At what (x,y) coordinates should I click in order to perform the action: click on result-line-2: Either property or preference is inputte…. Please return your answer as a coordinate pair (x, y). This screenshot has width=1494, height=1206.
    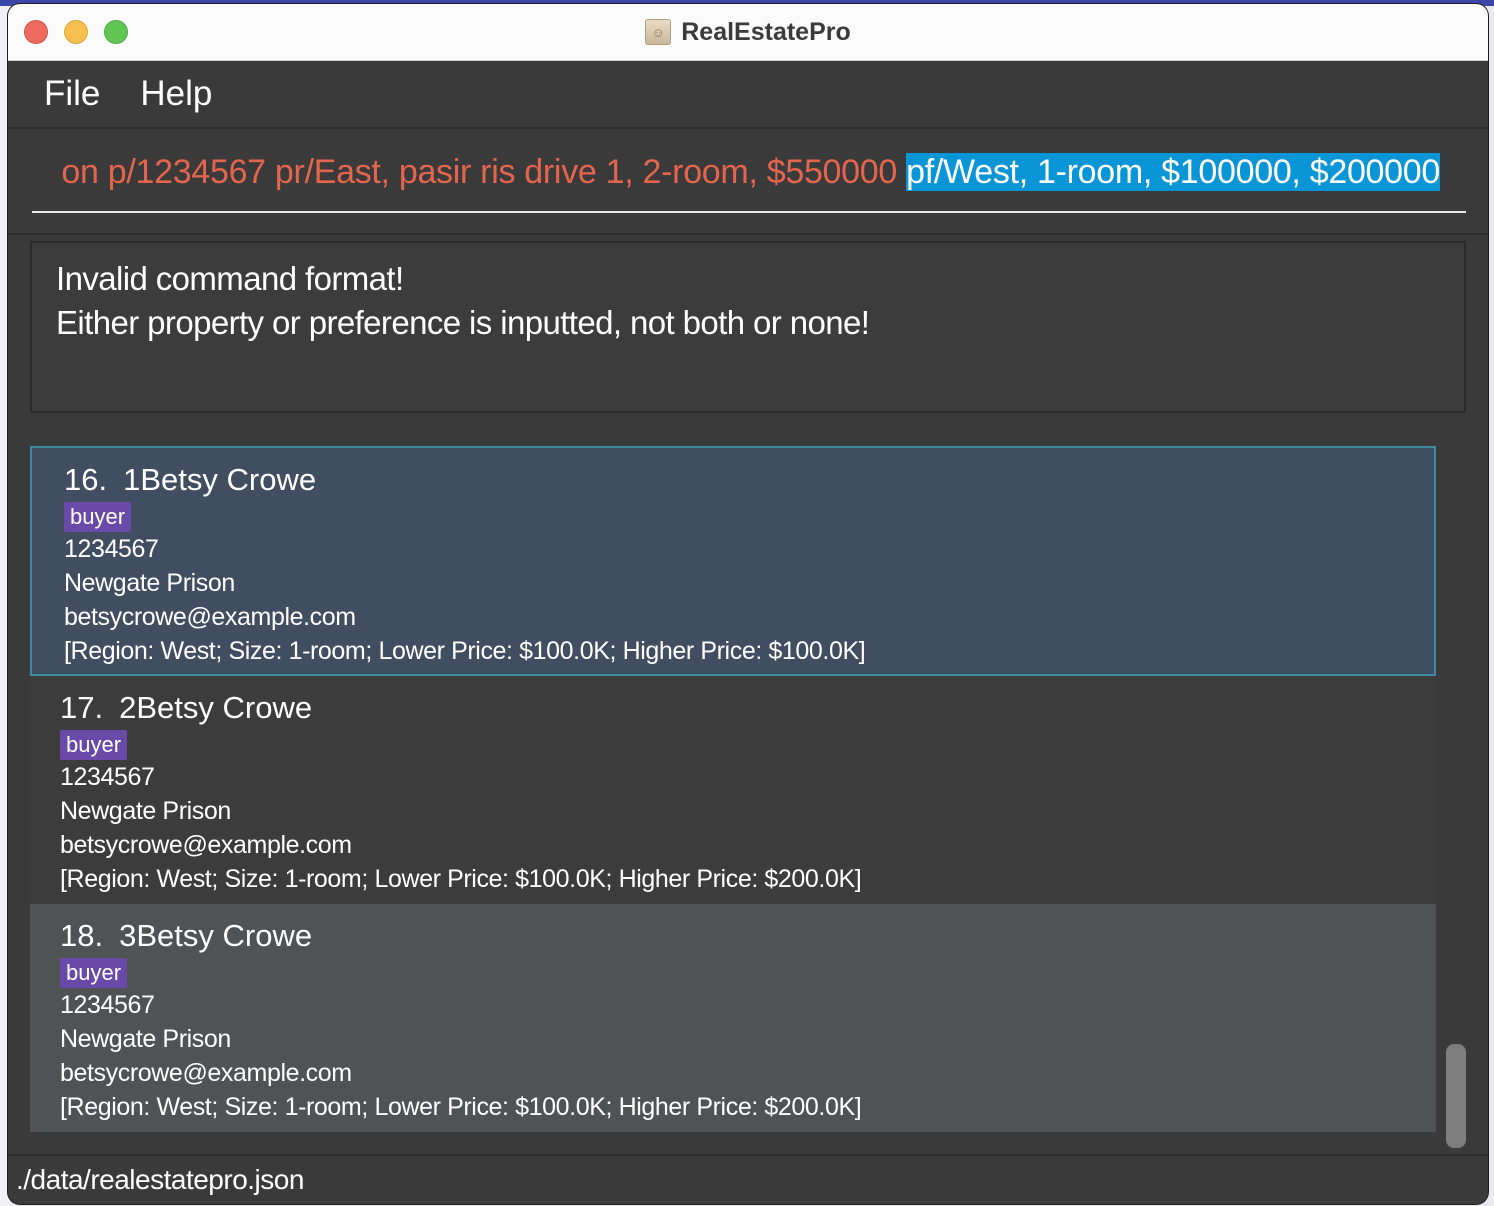
    Looking at the image, I should click on (463, 322).